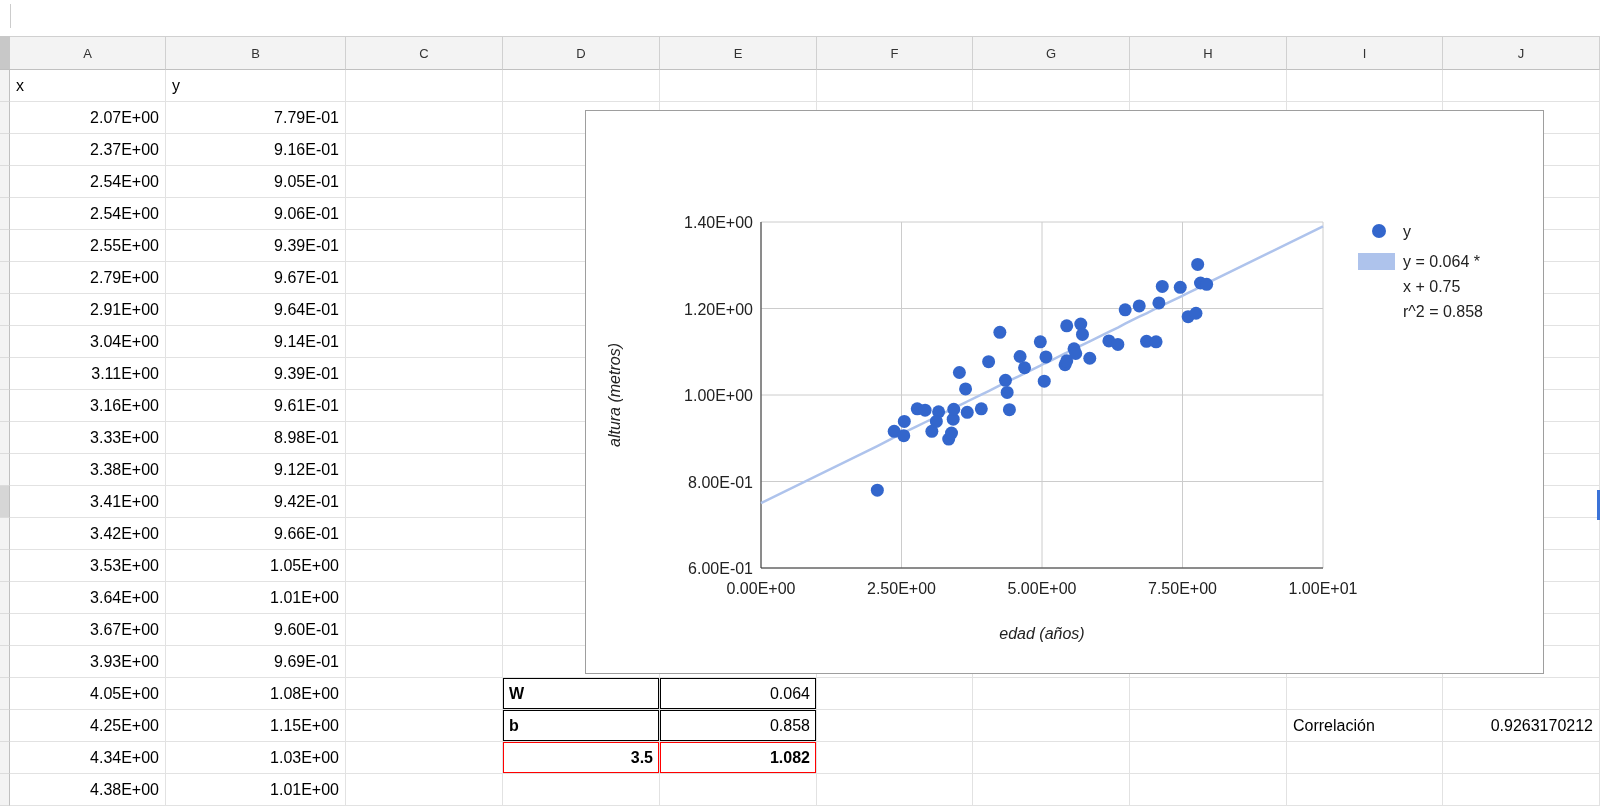 This screenshot has width=1600, height=810. I want to click on table-cell: 2.37E+00, so click(88, 150).